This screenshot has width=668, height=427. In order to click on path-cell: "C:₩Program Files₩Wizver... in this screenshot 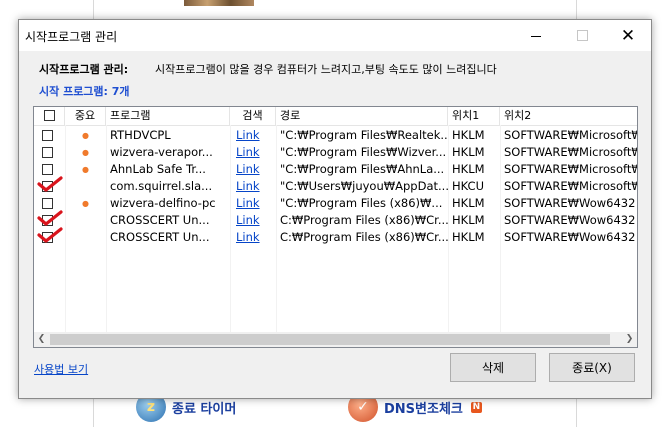, I will do `click(363, 152)`.